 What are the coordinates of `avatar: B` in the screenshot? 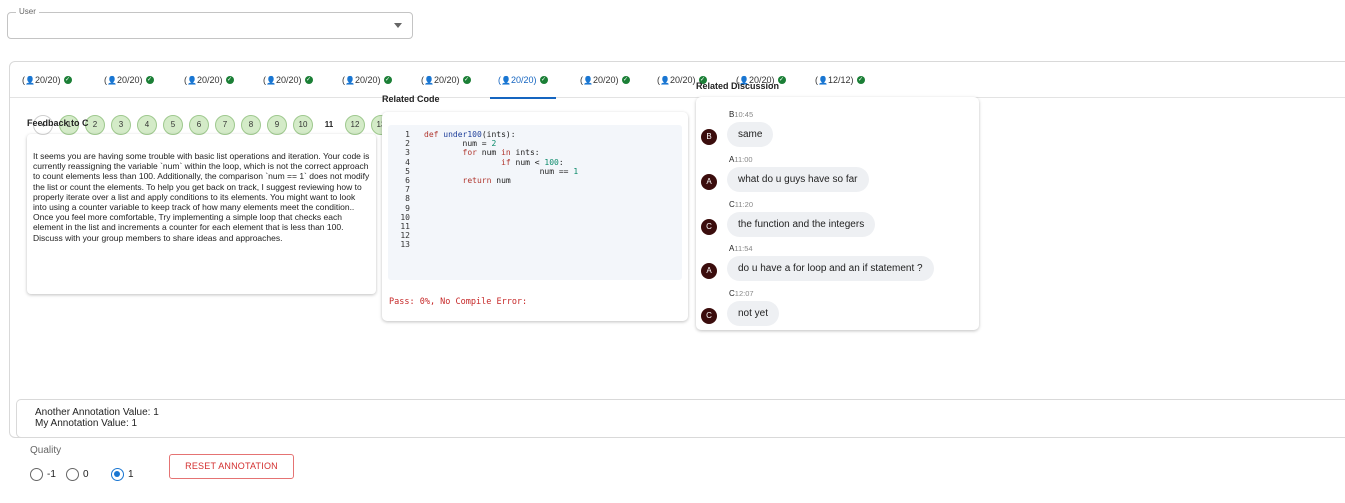 It's located at (709, 137).